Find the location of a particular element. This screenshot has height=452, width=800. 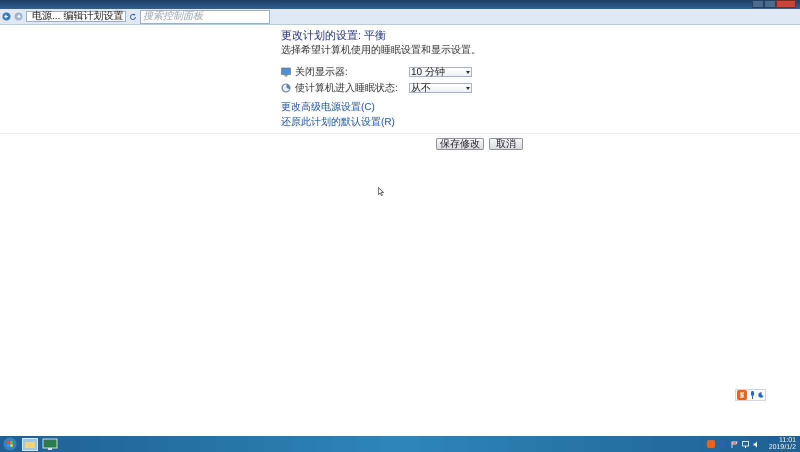

setting-label: 关闭显示器: is located at coordinates (322, 73).